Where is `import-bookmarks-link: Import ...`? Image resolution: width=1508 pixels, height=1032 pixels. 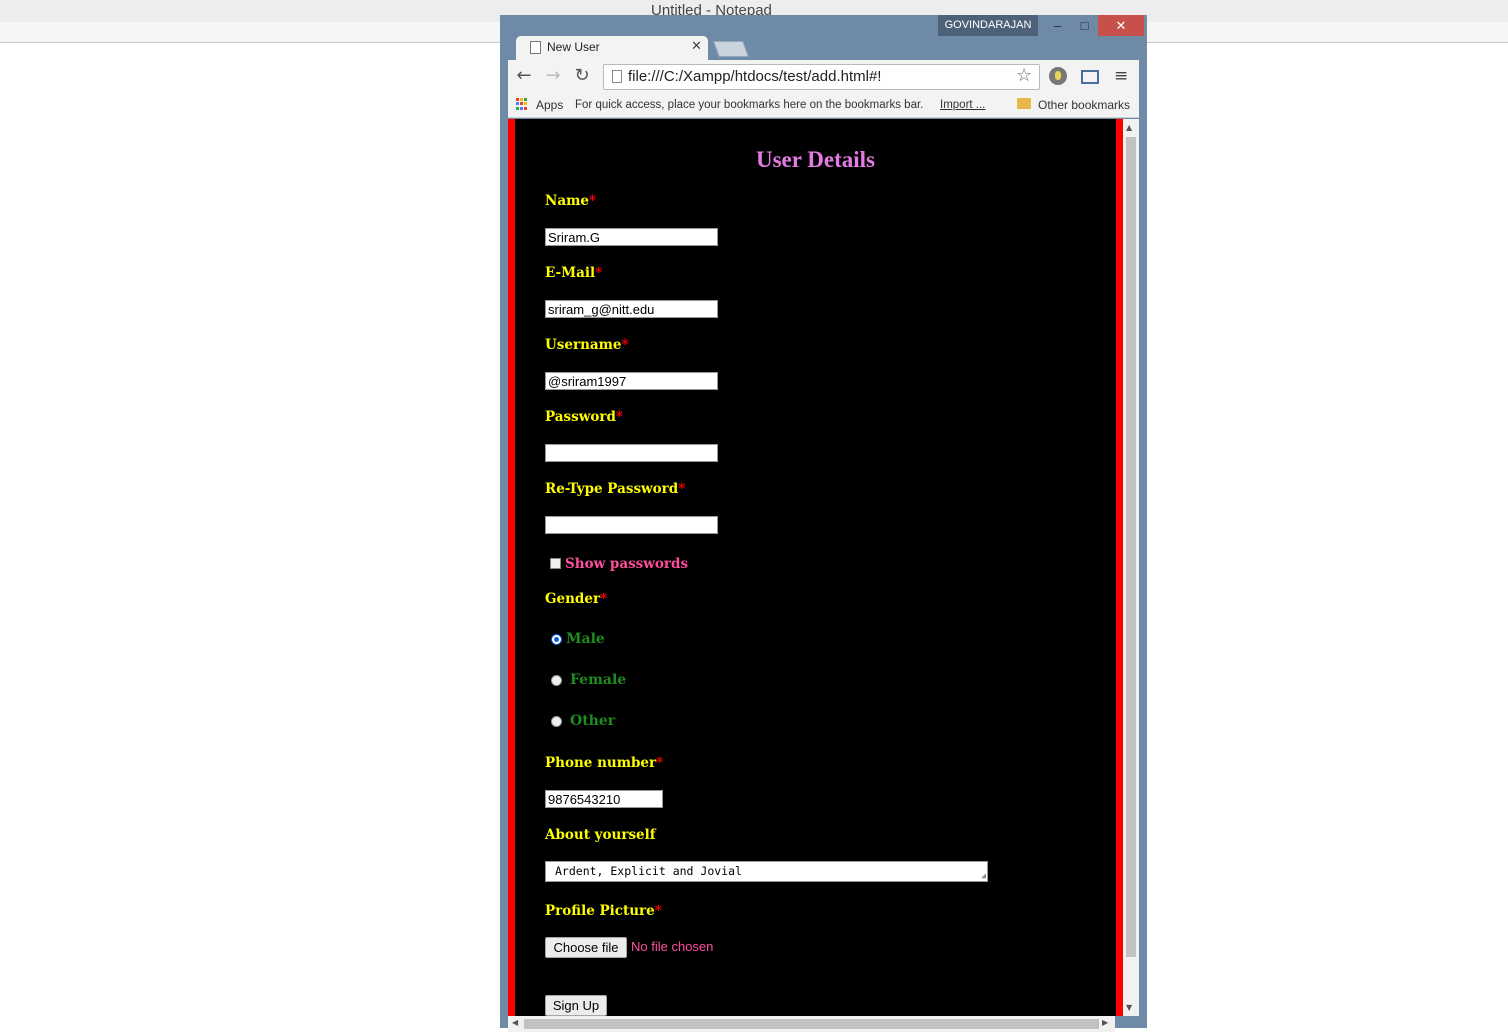
import-bookmarks-link: Import ... is located at coordinates (962, 105).